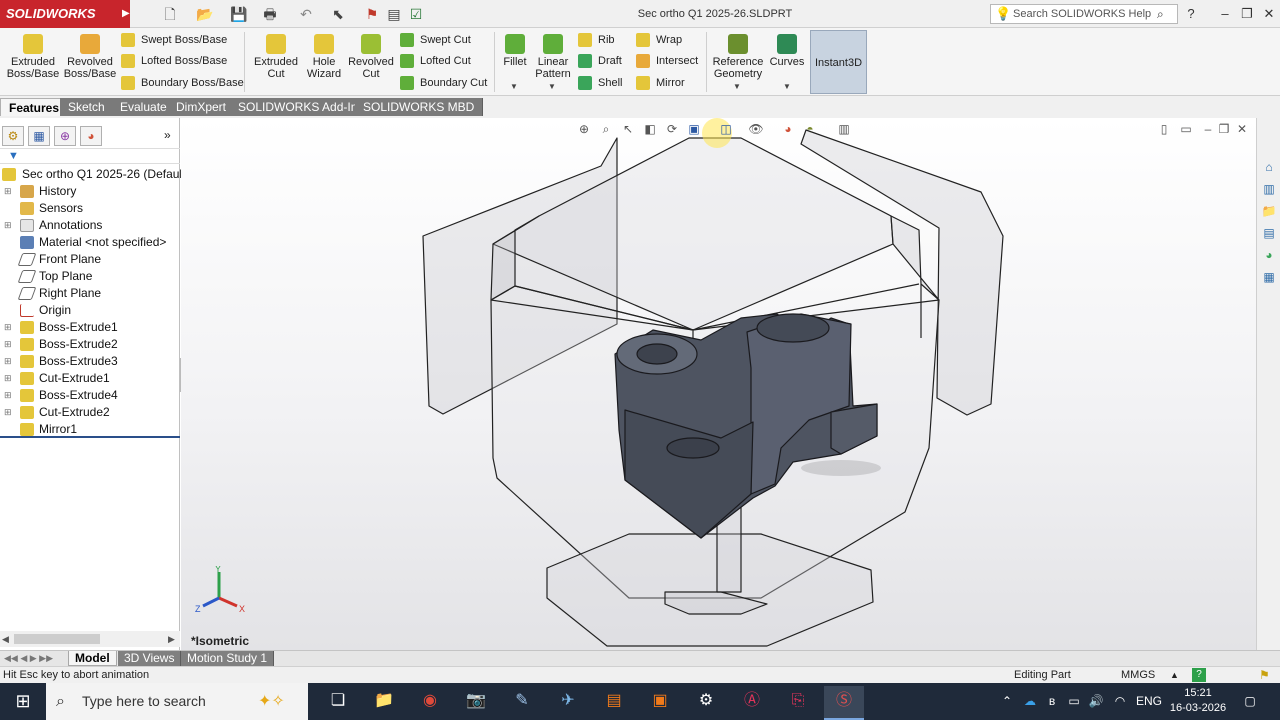 Image resolution: width=1280 pixels, height=720 pixels. What do you see at coordinates (204, 14) in the screenshot?
I see `open-folder-icon: 📂` at bounding box center [204, 14].